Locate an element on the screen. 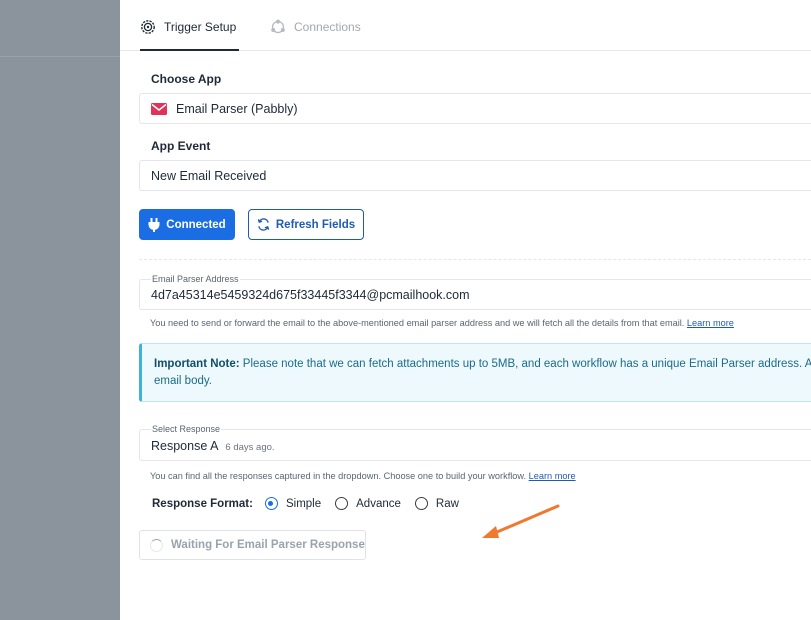 The width and height of the screenshot is (811, 620). radio-advance-label: Advance is located at coordinates (378, 503).